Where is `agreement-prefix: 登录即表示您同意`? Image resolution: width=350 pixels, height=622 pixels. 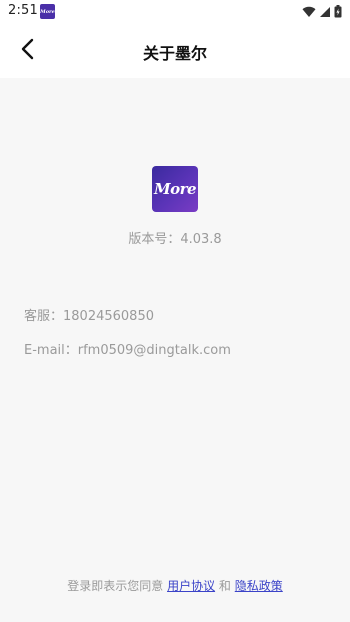 agreement-prefix: 登录即表示您同意 is located at coordinates (115, 586).